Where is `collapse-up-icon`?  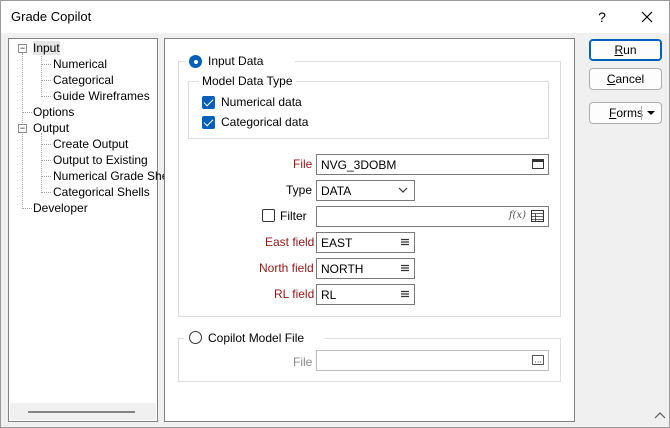 collapse-up-icon is located at coordinates (660, 416).